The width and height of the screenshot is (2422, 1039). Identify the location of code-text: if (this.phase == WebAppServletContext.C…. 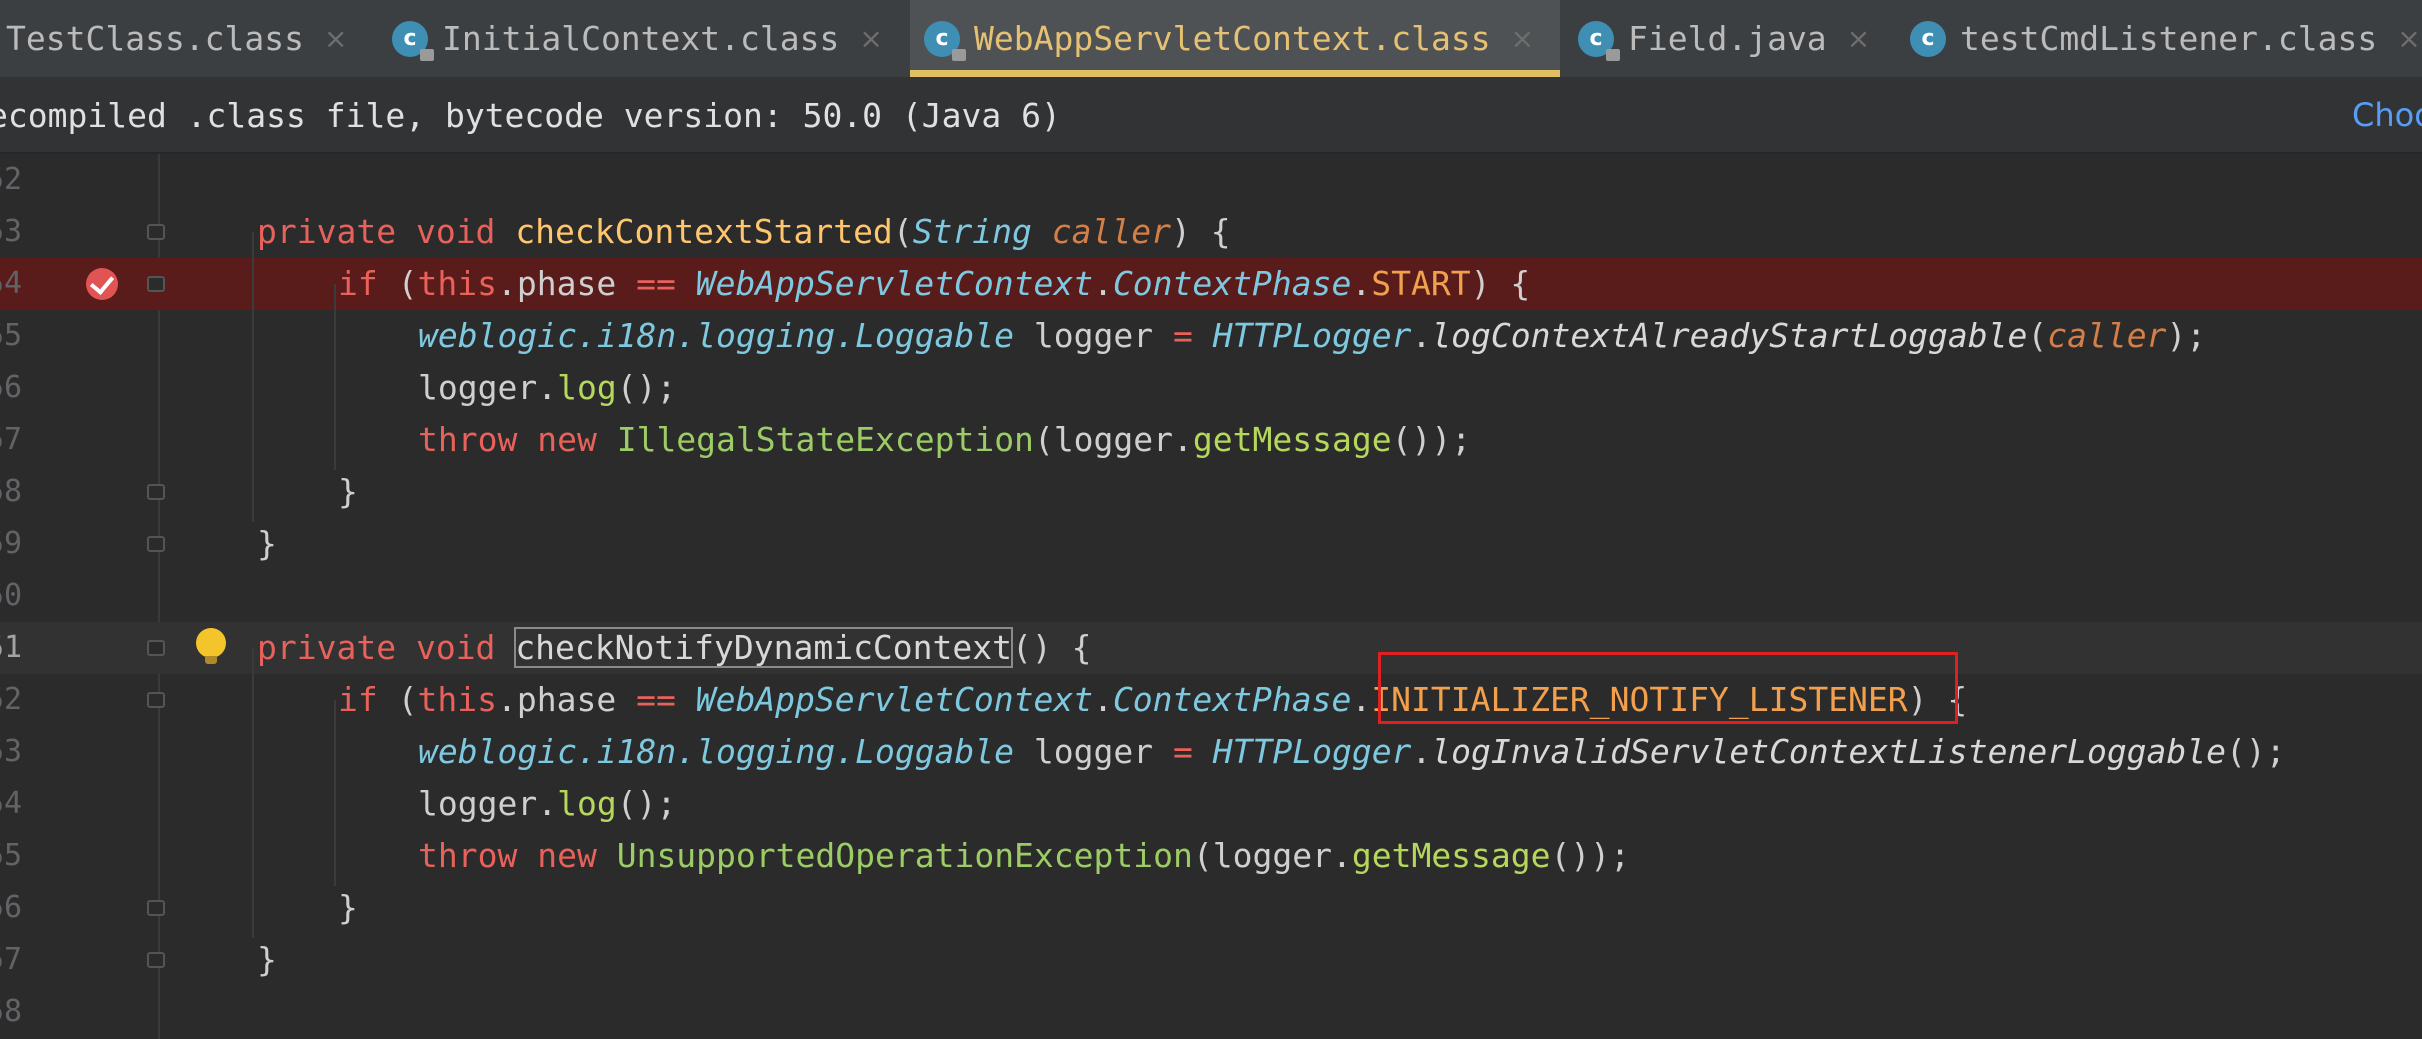
(934, 283).